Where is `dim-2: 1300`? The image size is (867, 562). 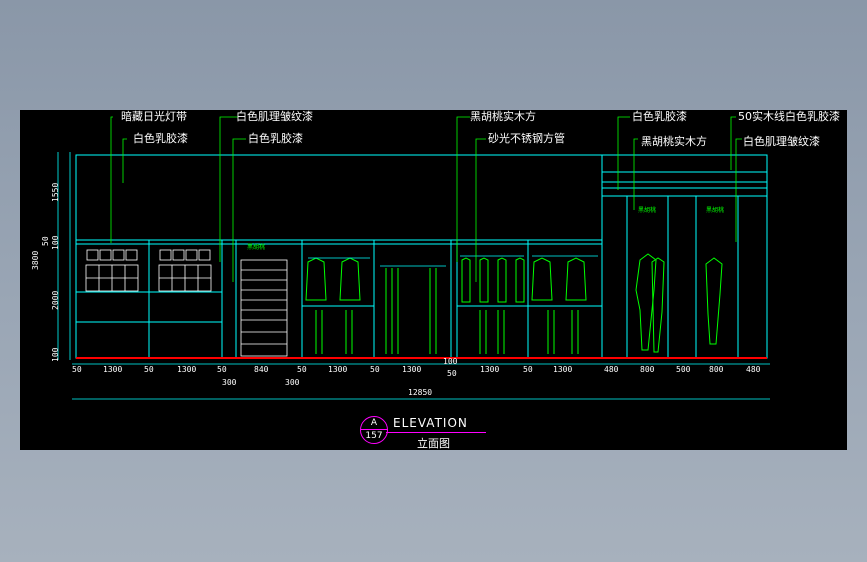 dim-2: 1300 is located at coordinates (113, 369).